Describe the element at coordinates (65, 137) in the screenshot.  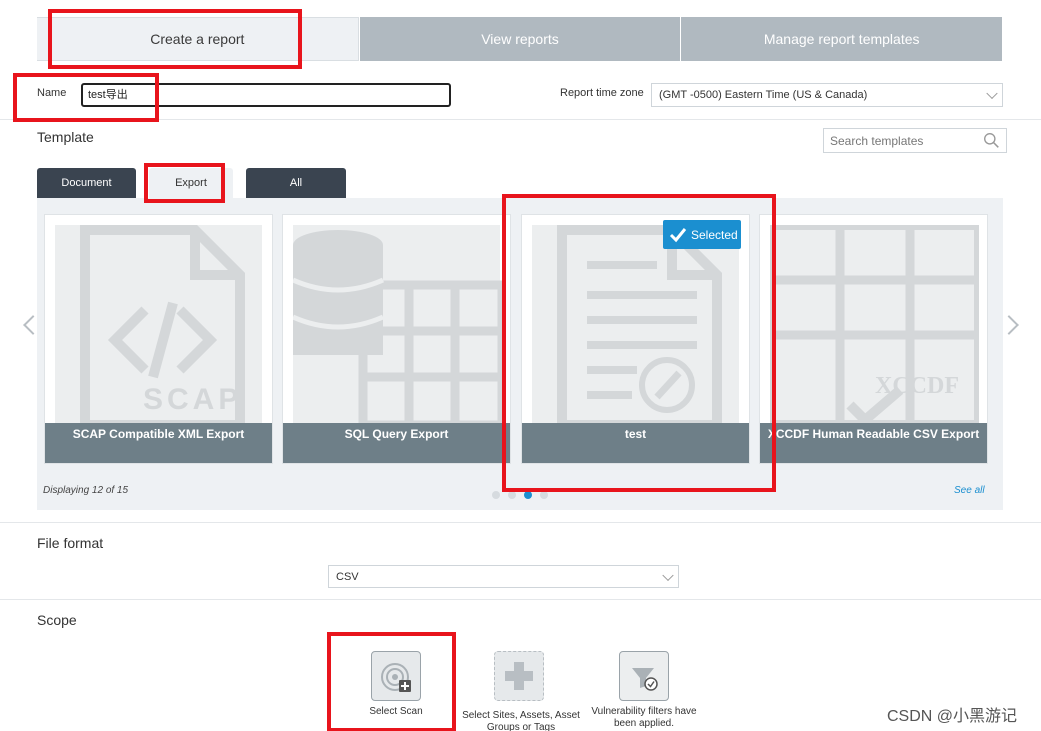
I see `template-section-title: Template` at that location.